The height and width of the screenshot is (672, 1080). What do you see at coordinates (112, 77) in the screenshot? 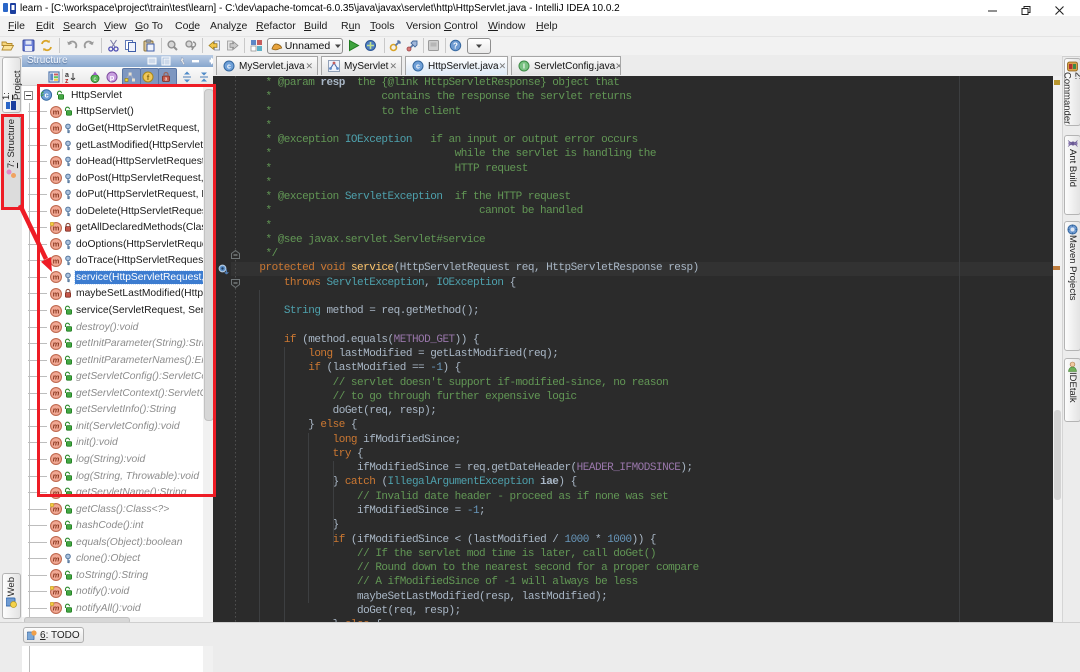
I see `svg-text: p` at bounding box center [112, 77].